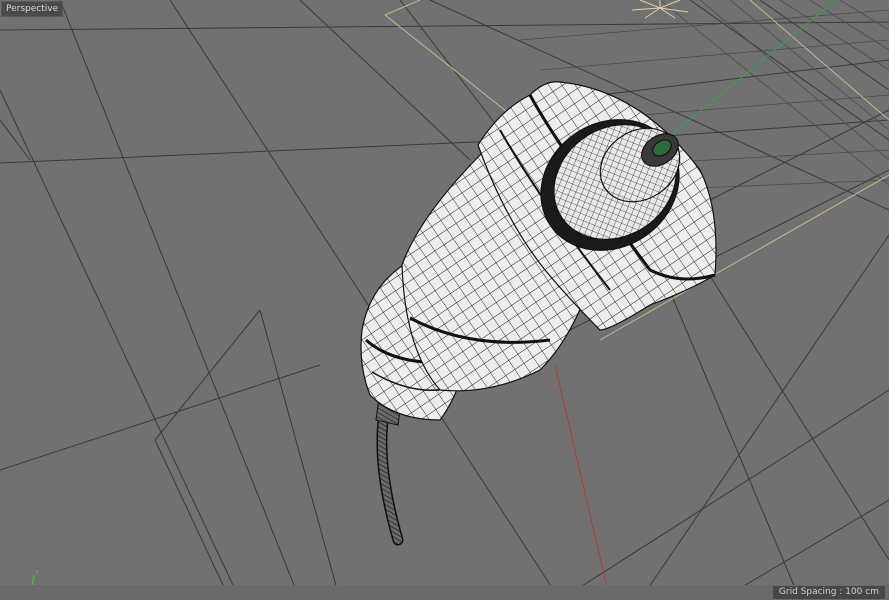 The image size is (889, 600). I want to click on gizmo-y-label: Y, so click(37, 573).